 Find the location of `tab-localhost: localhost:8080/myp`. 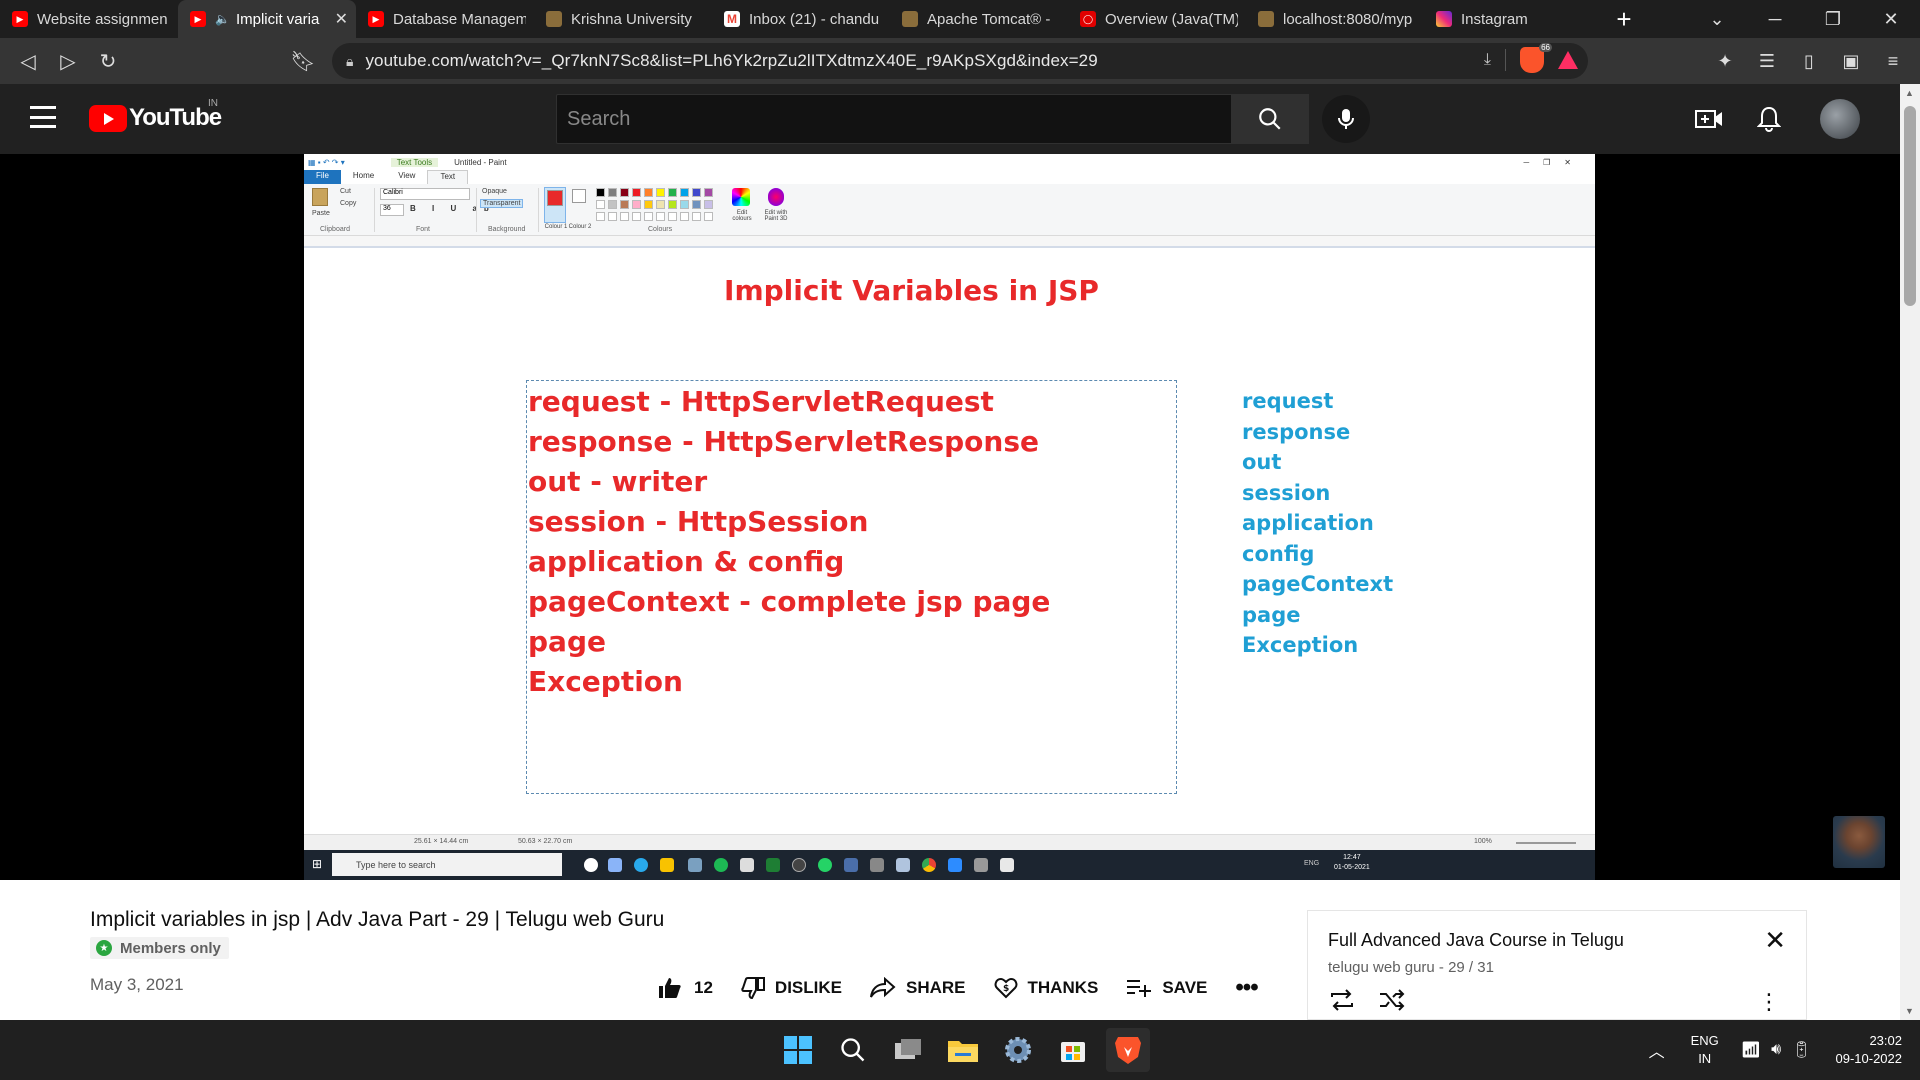

tab-localhost: localhost:8080/myp is located at coordinates (1335, 19).